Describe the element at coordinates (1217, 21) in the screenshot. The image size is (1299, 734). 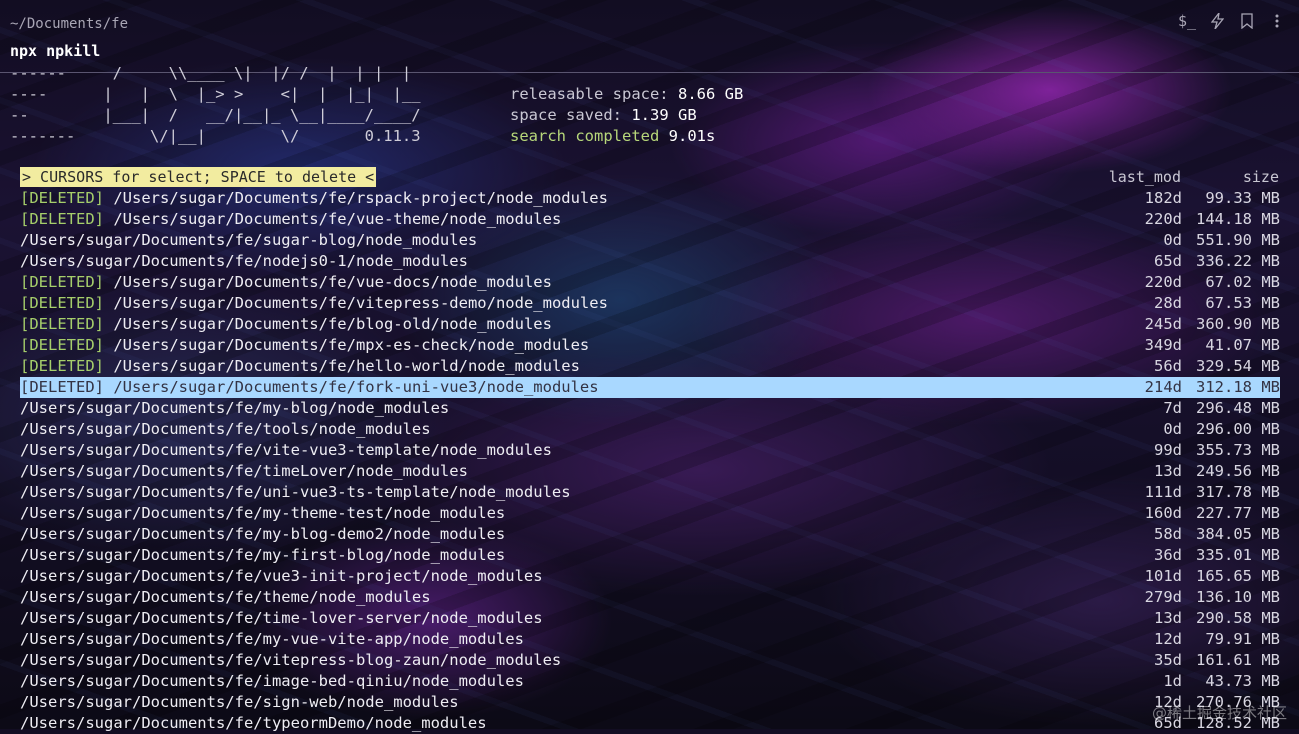
I see `lightning-icon` at that location.